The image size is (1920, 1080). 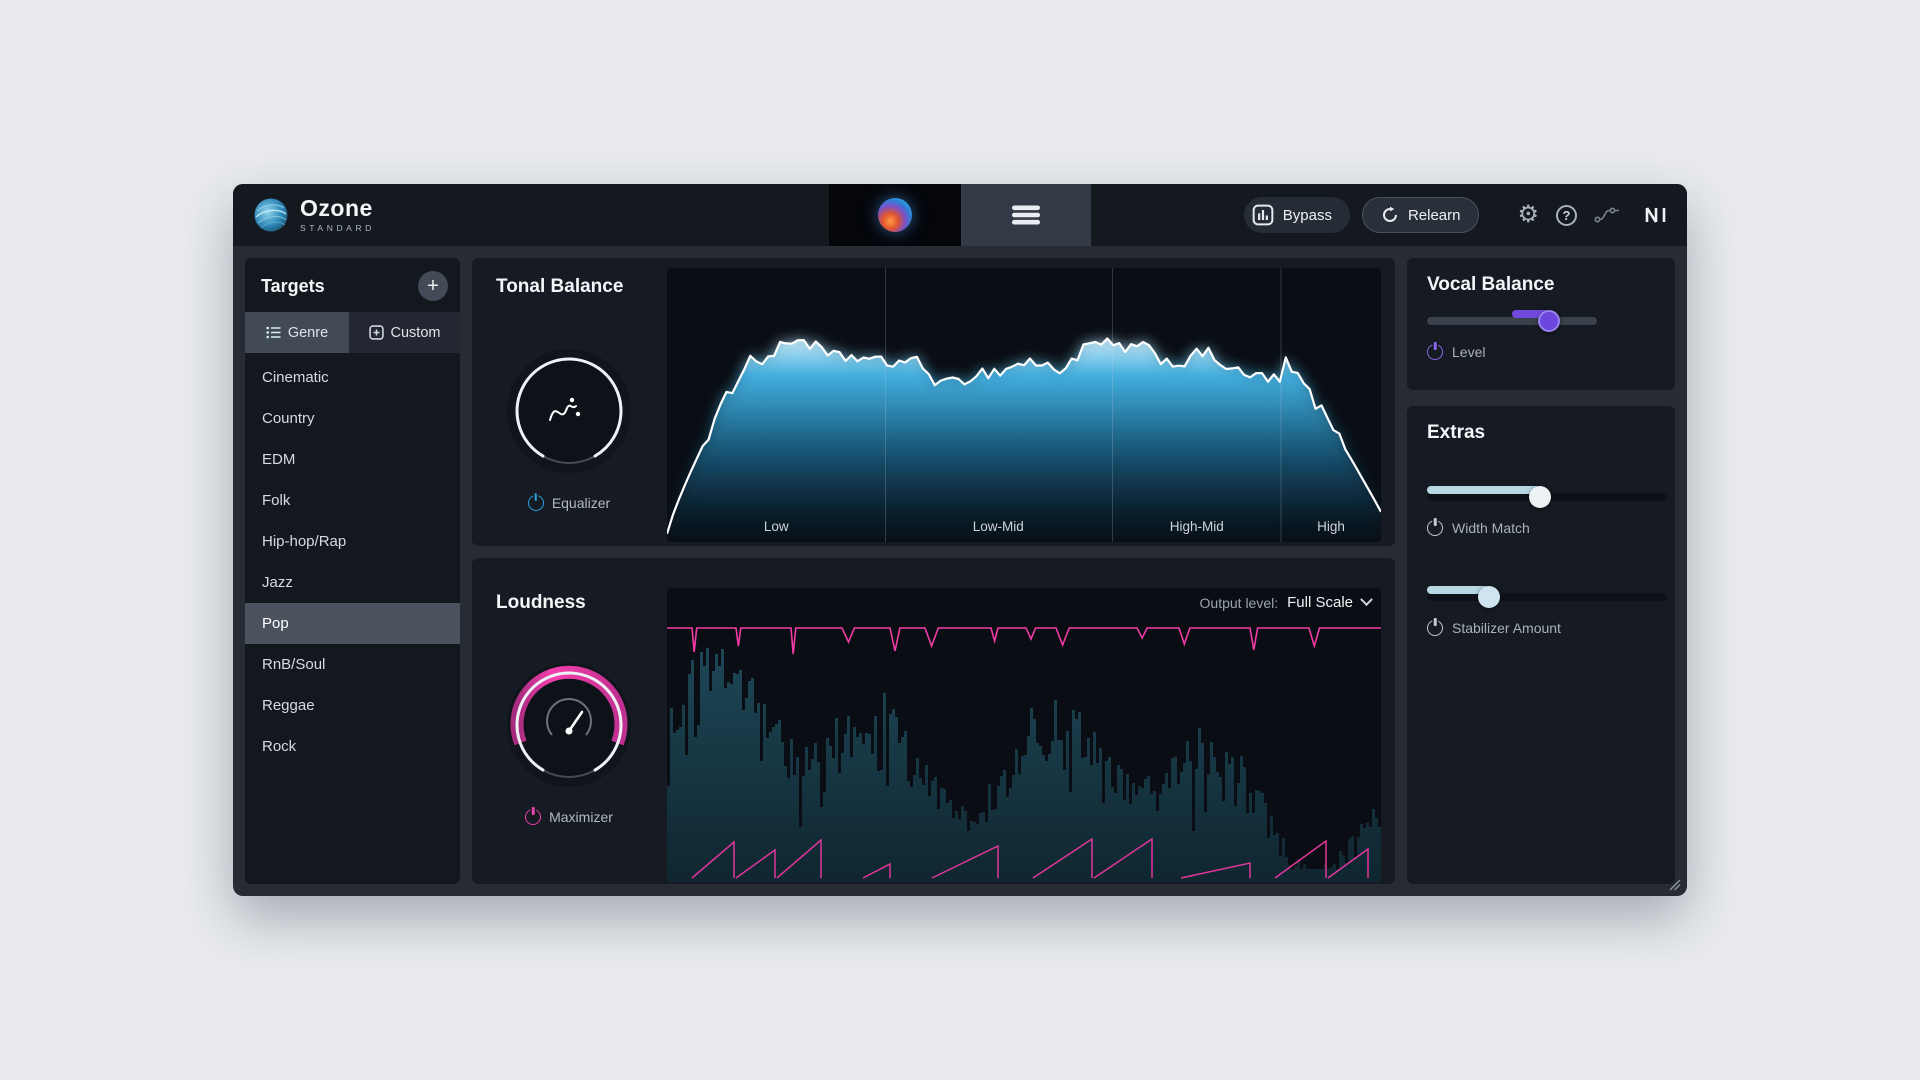 I want to click on vocal-balance-card: Vocal Balance Level, so click(x=1541, y=324).